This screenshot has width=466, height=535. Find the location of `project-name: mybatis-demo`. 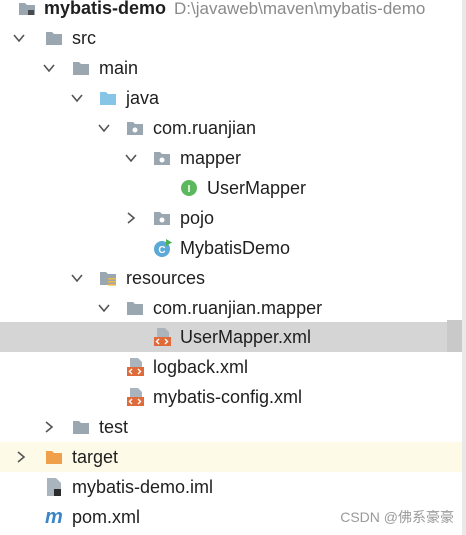

project-name: mybatis-demo is located at coordinates (105, 9).